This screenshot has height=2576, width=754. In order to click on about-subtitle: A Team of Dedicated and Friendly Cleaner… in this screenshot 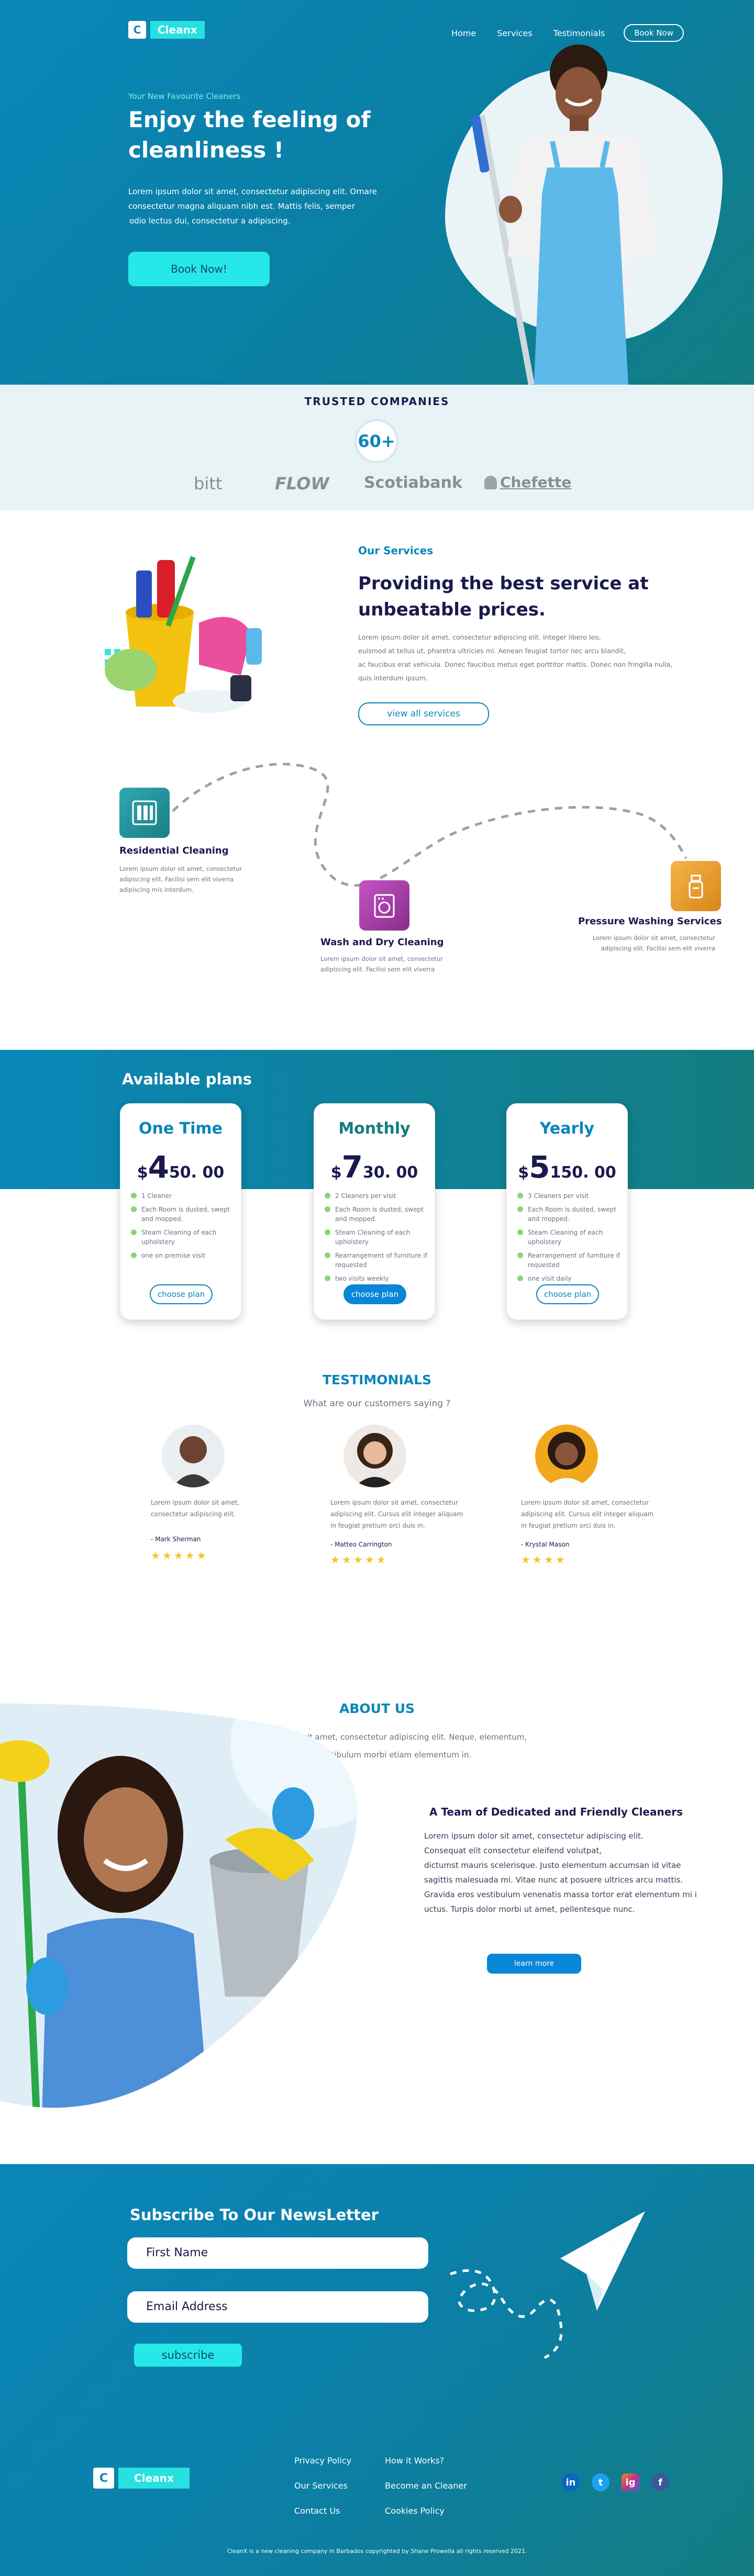, I will do `click(556, 1812)`.